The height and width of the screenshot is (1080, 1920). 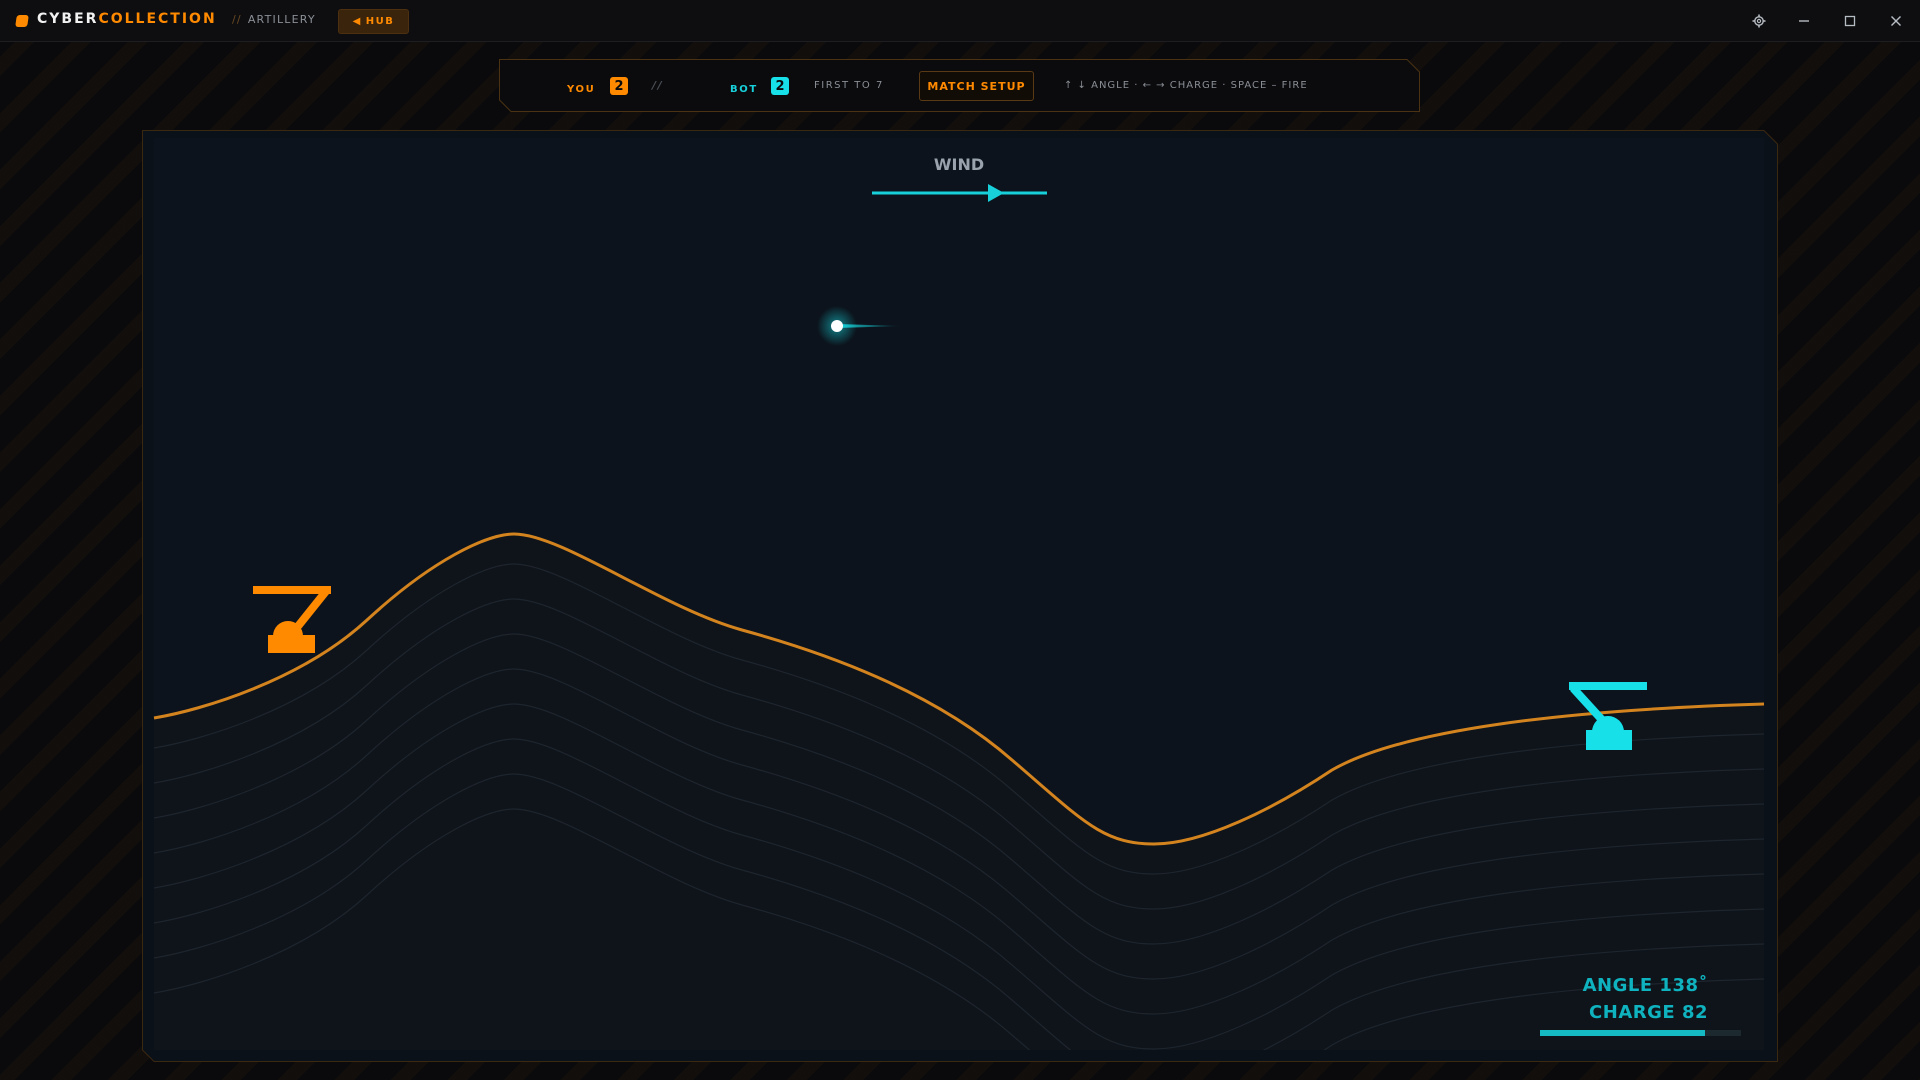 What do you see at coordinates (849, 85) in the screenshot?
I see `match-rule: FIRST TO 7` at bounding box center [849, 85].